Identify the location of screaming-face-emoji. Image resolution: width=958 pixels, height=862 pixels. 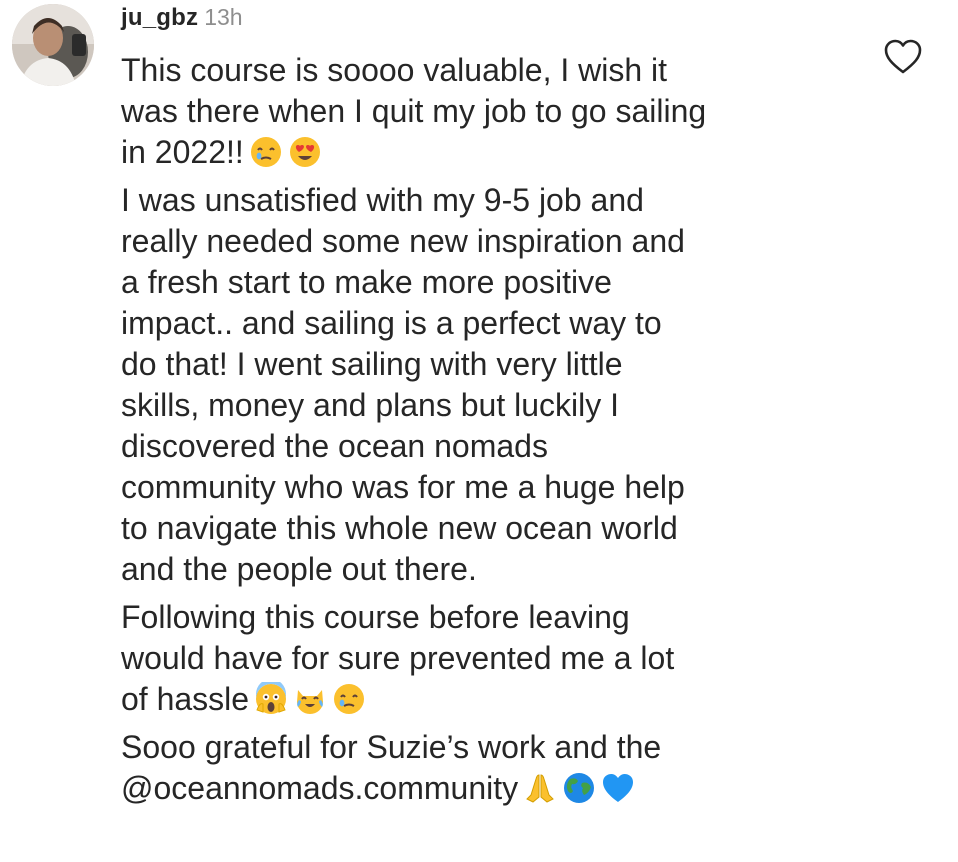
(271, 699).